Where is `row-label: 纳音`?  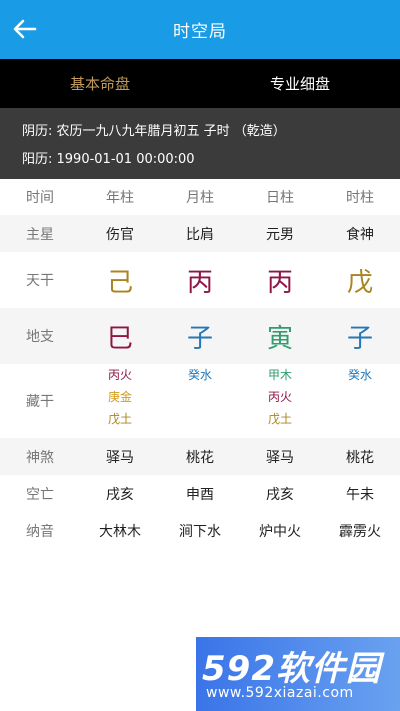
row-label: 纳音 is located at coordinates (40, 532).